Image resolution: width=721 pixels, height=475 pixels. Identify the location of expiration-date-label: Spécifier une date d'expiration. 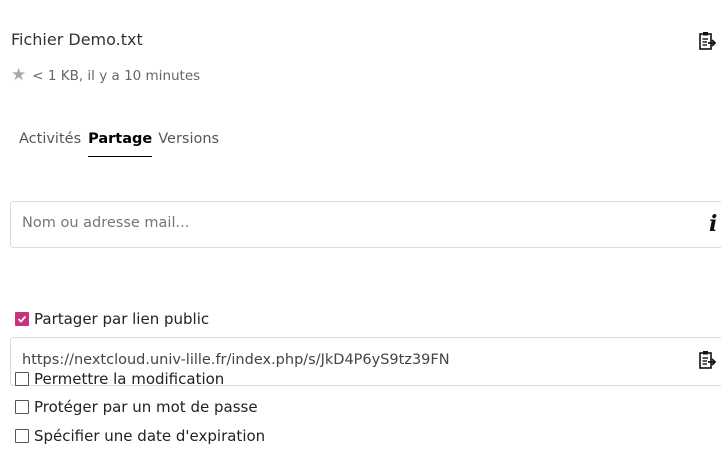
(150, 436).